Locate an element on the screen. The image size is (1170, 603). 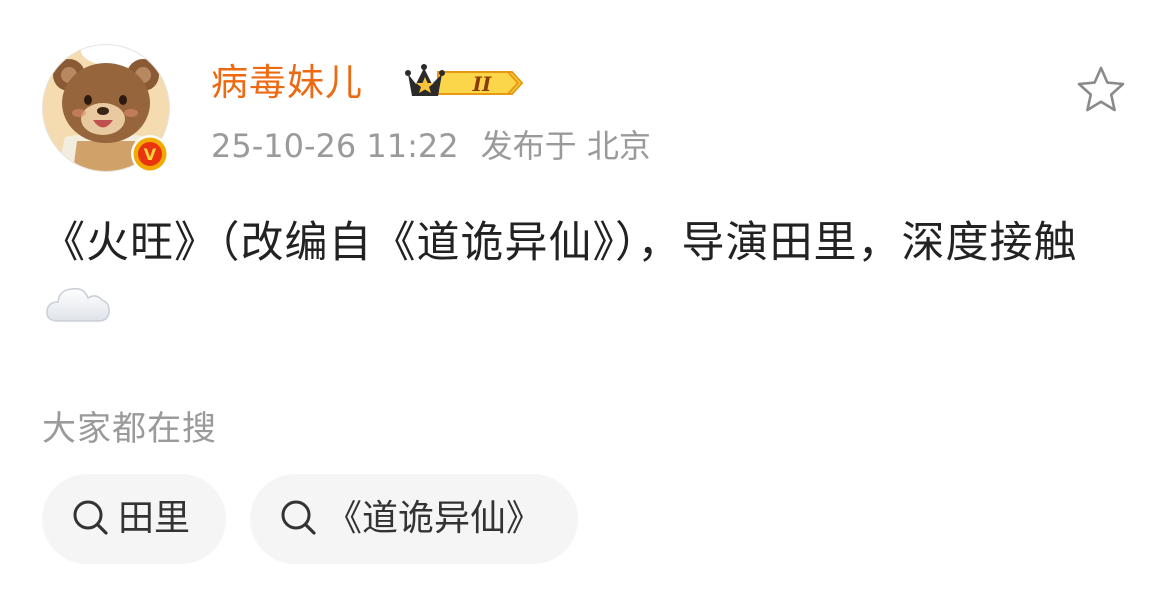
search-chip-tianli: 田里 is located at coordinates (134, 519).